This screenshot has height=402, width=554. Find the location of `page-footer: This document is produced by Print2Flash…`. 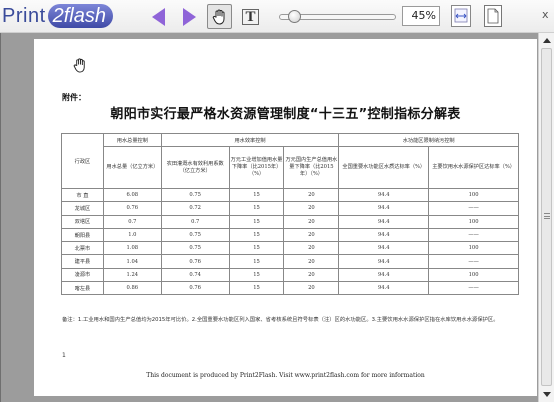

page-footer: This document is produced by Print2Flash… is located at coordinates (285, 375).